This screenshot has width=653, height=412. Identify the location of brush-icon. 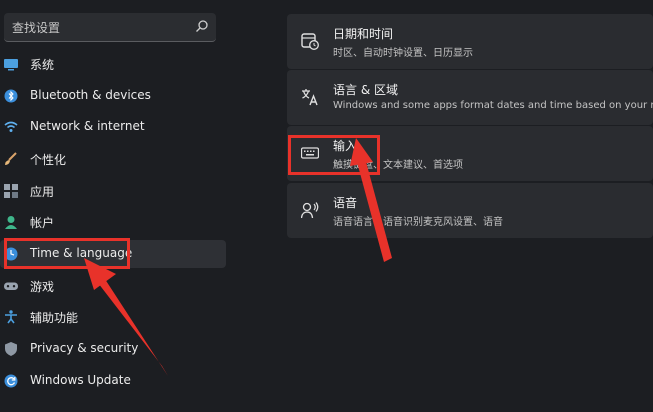
(11, 158).